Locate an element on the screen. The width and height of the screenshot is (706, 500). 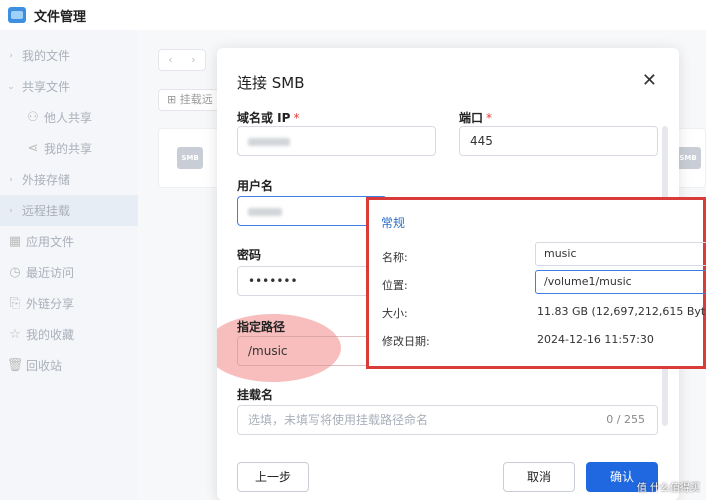
history-nav: ‹ › is located at coordinates (182, 60).